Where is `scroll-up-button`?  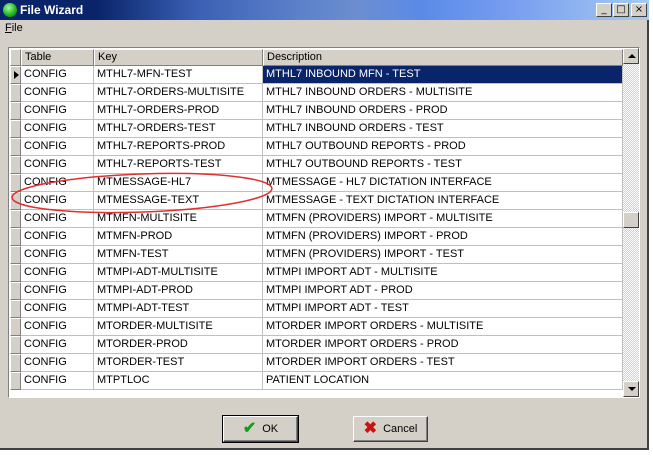 scroll-up-button is located at coordinates (631, 56).